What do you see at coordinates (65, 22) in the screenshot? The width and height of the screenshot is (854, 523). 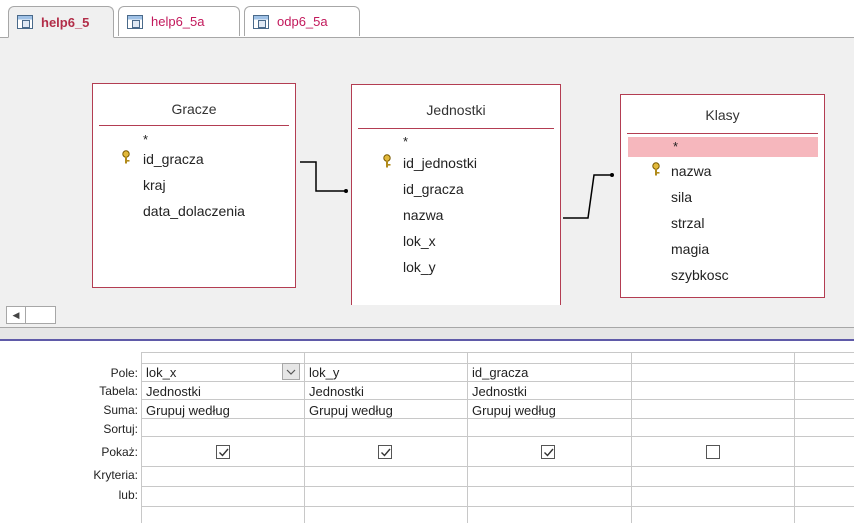 I see `tab-label: help6_5` at bounding box center [65, 22].